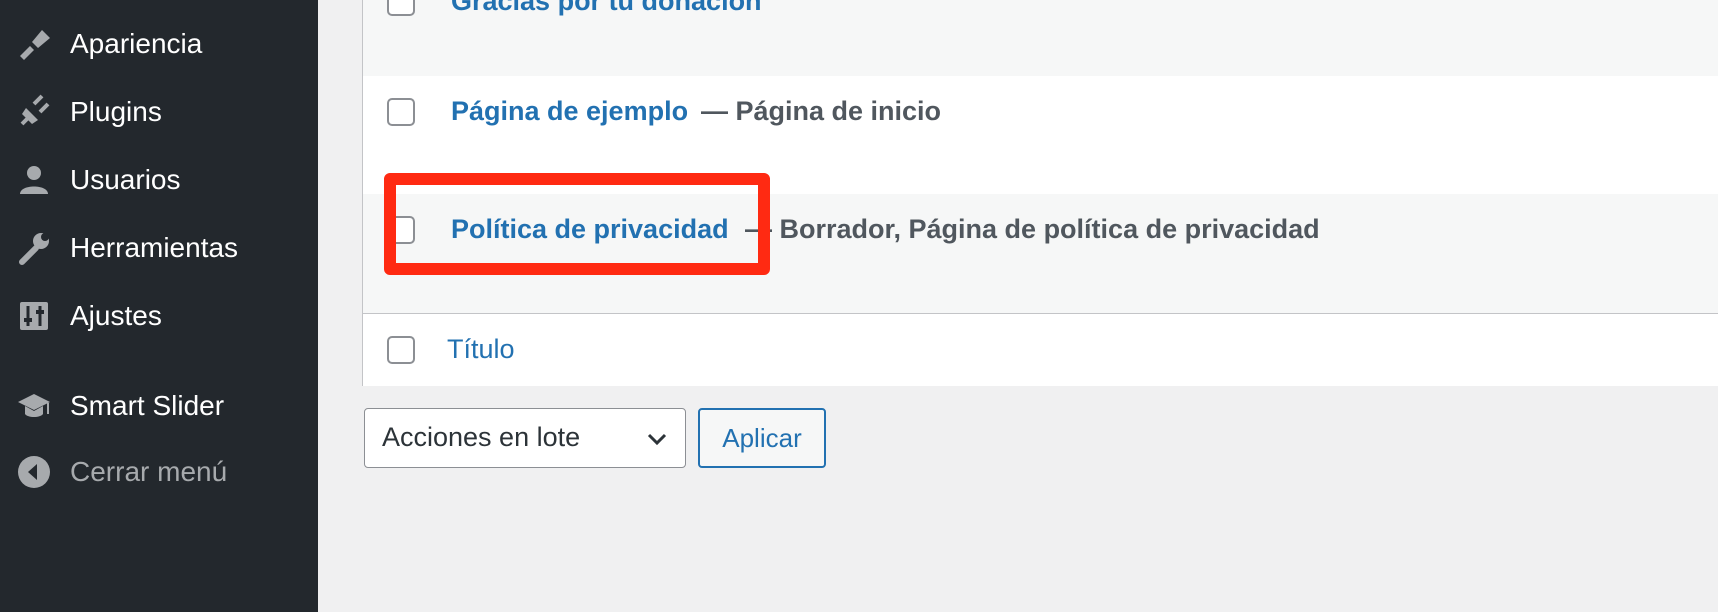 This screenshot has width=1718, height=612. Describe the element at coordinates (34, 44) in the screenshot. I see `paintbrush-icon` at that location.